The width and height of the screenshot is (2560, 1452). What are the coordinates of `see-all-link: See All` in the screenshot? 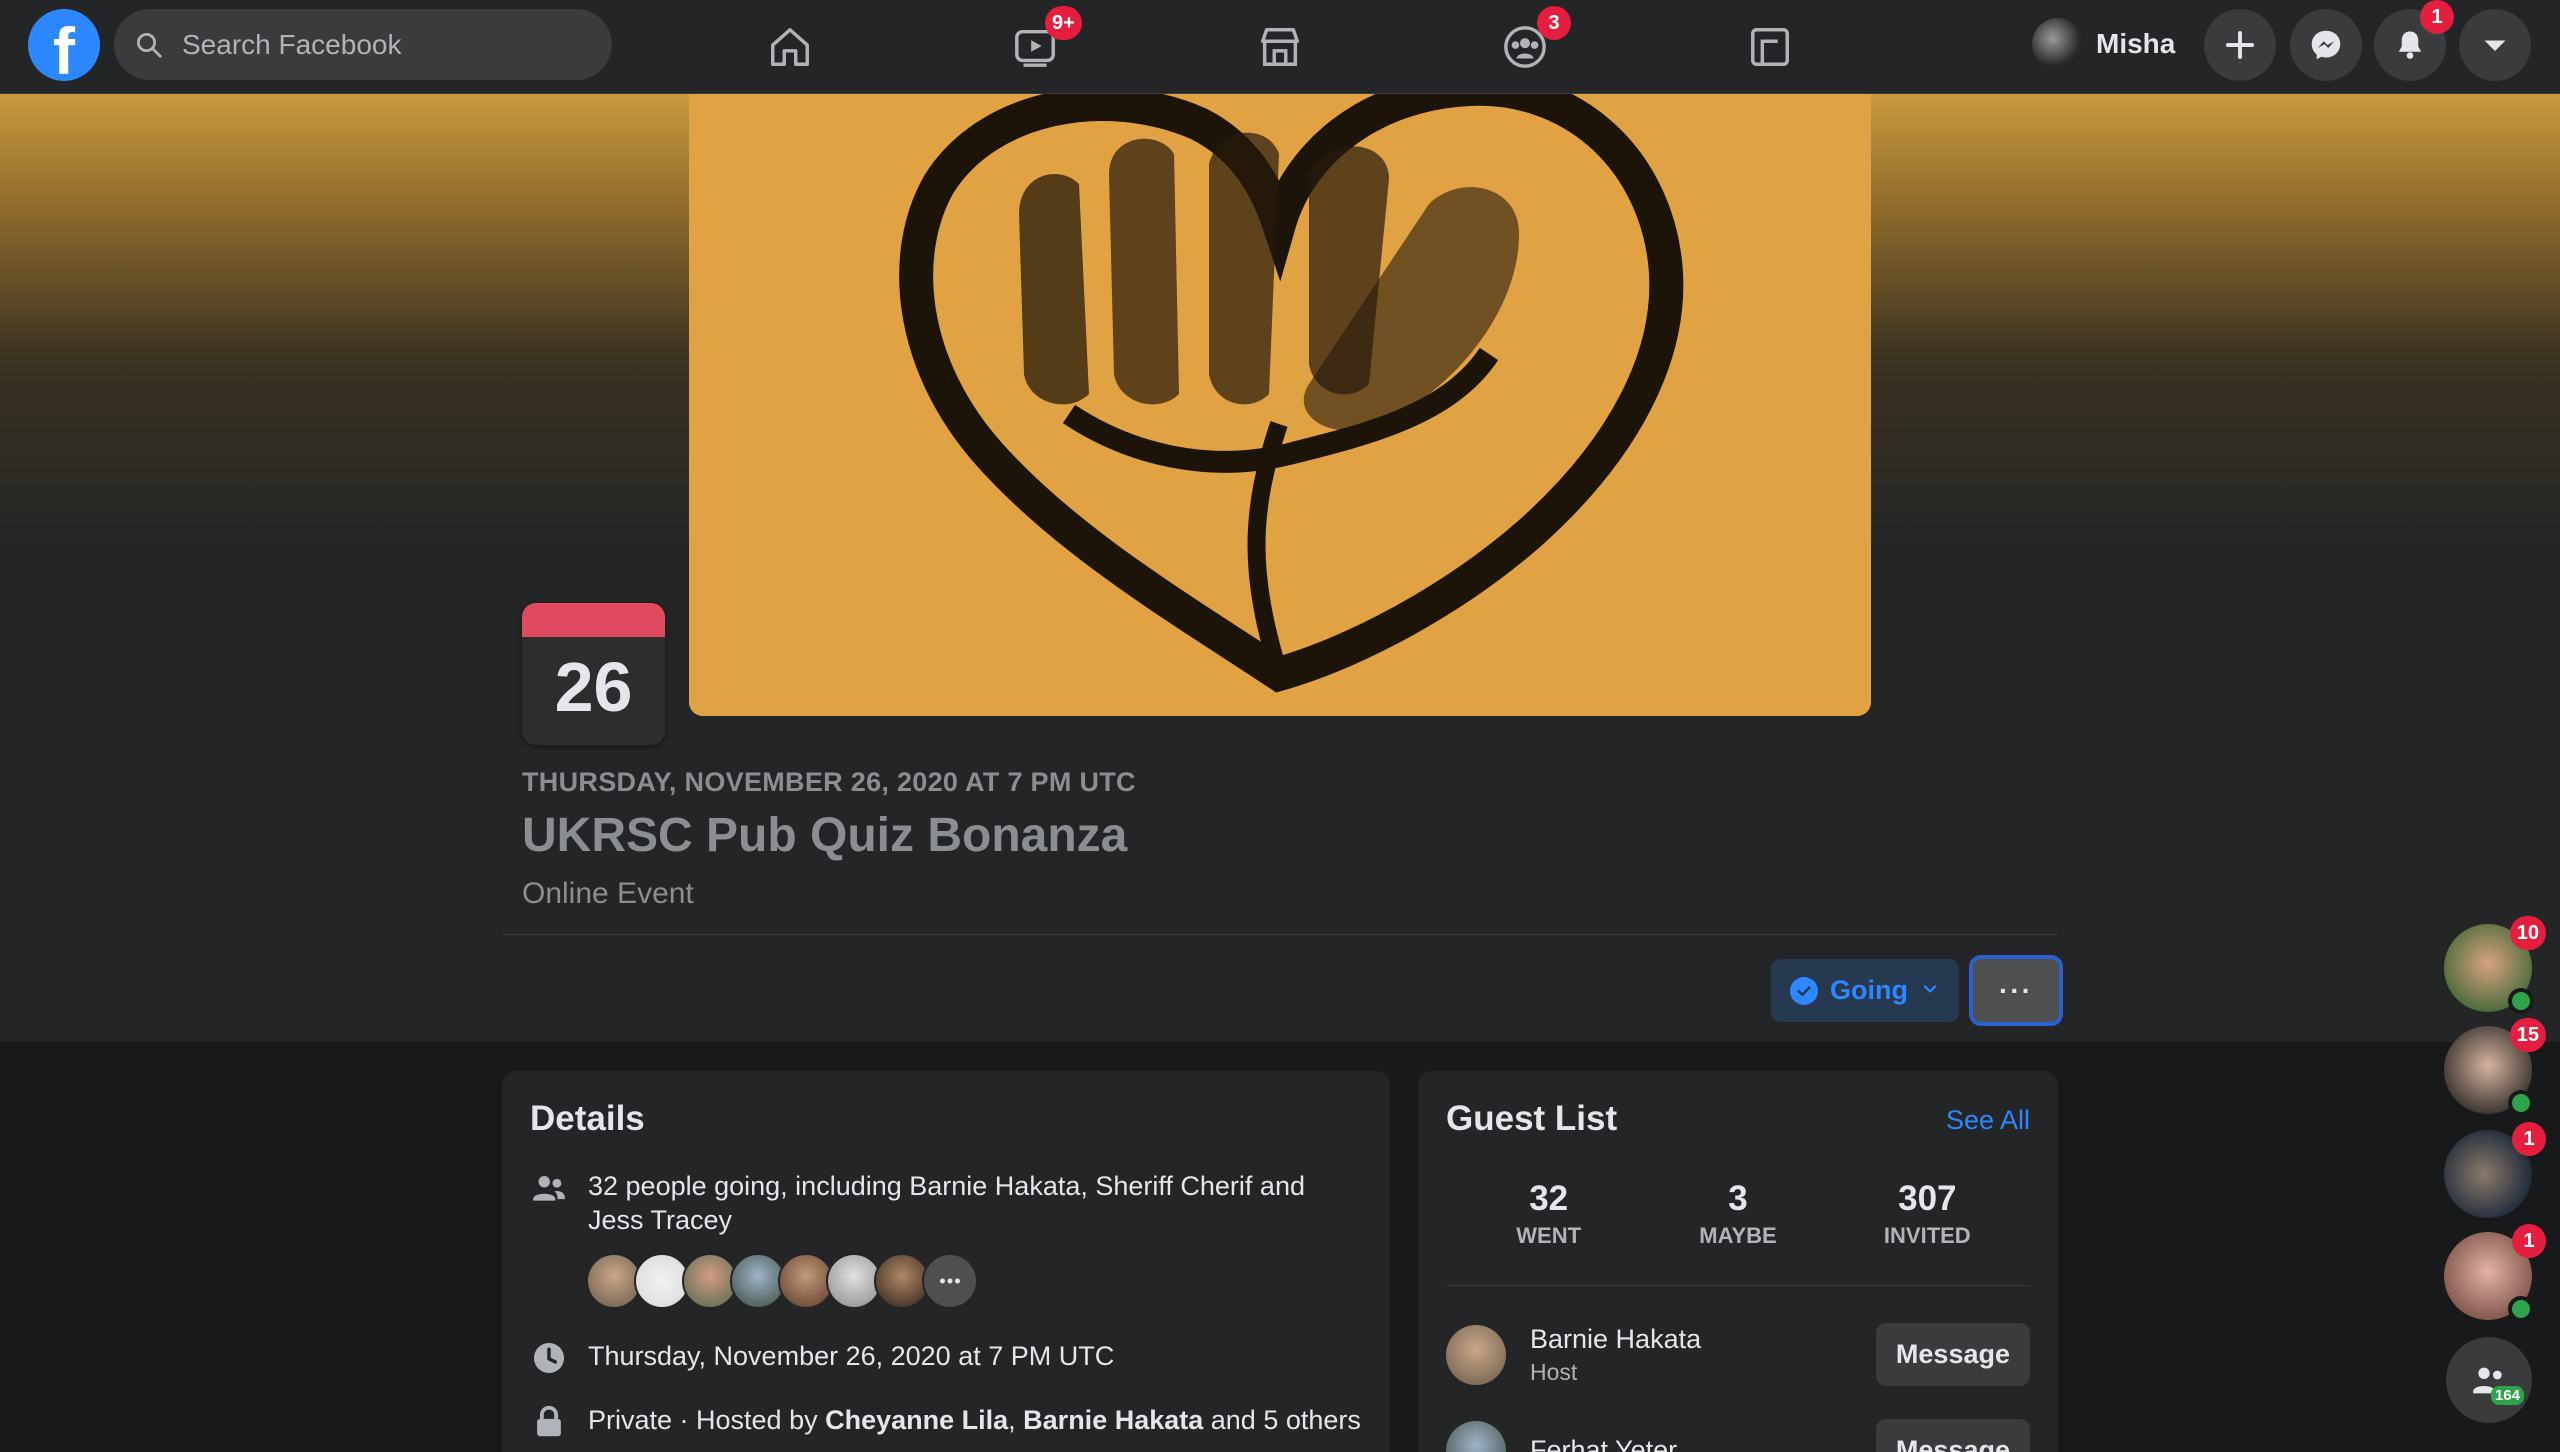 It's located at (1988, 1120).